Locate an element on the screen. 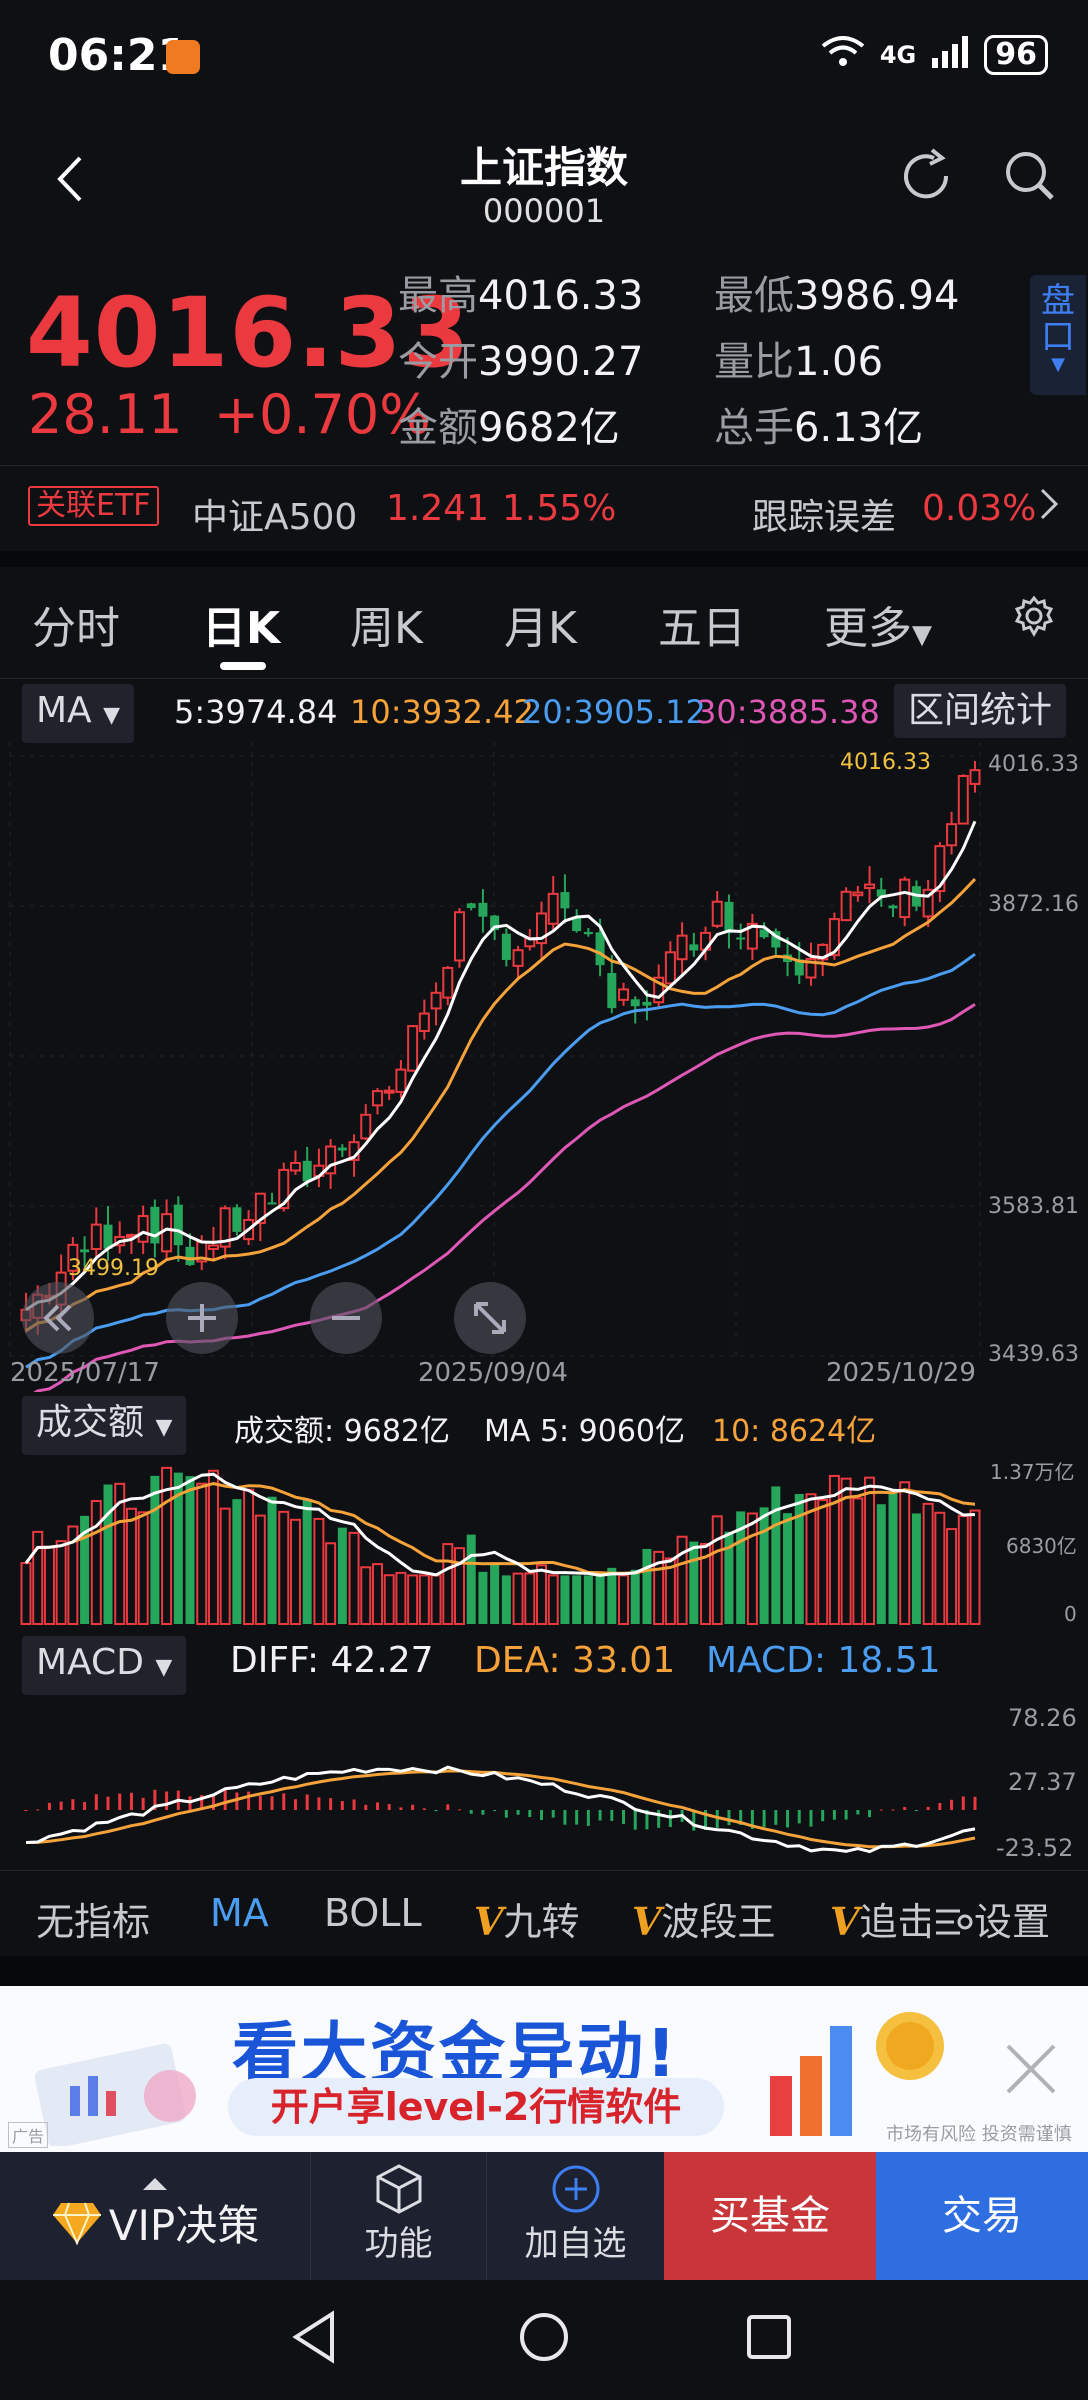 The image size is (1088, 2400). square-recents-icon is located at coordinates (769, 2337).